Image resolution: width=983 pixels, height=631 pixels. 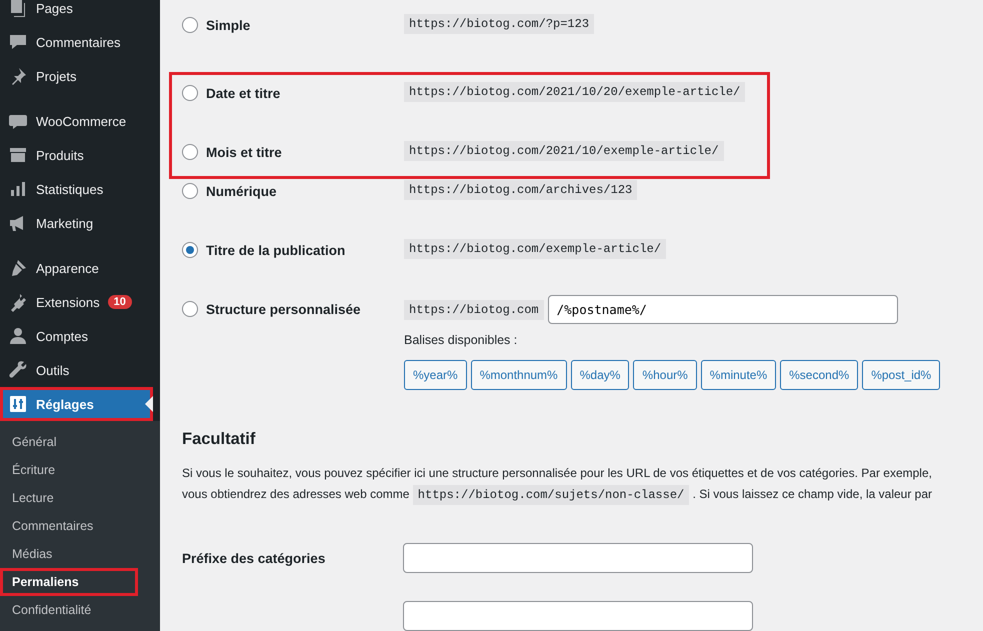 I want to click on pages-icon, so click(x=18, y=9).